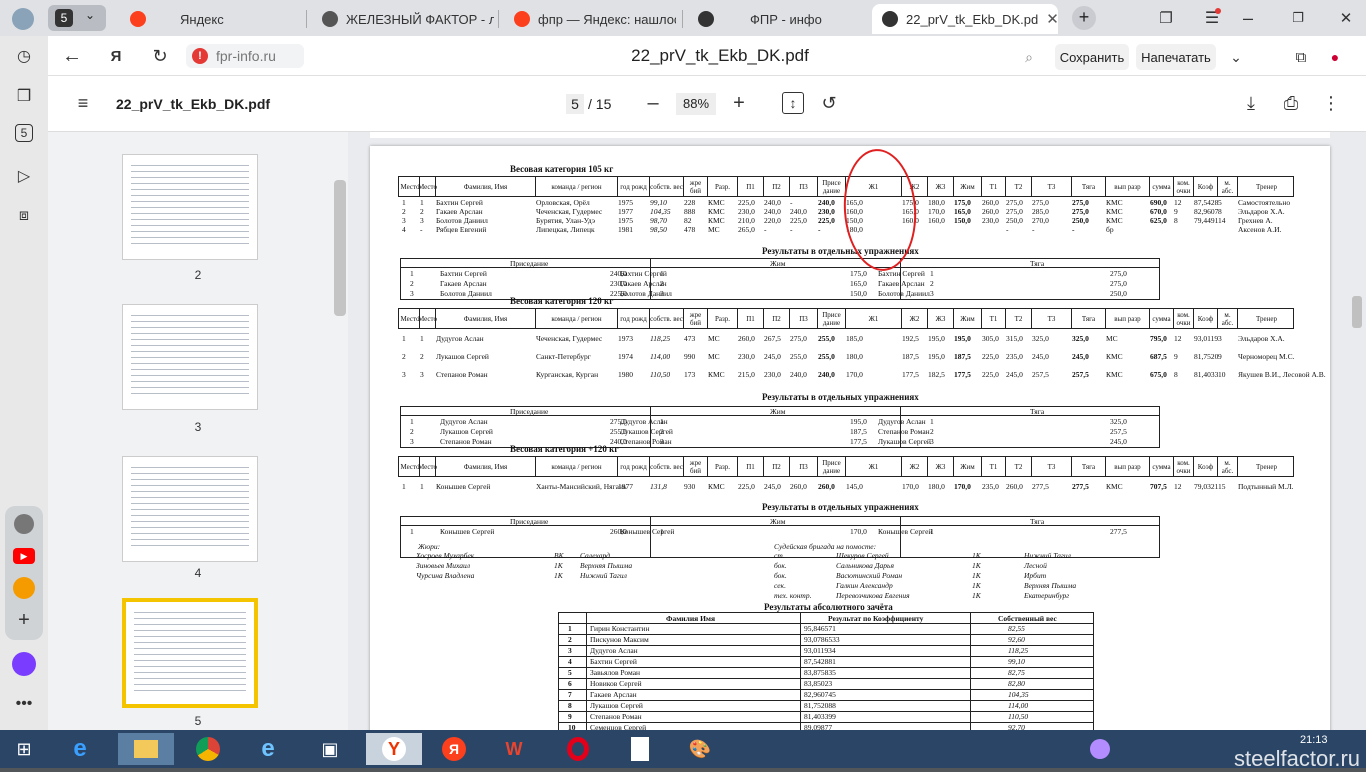  Describe the element at coordinates (578, 749) in the screenshot. I see `opera-icon` at that location.